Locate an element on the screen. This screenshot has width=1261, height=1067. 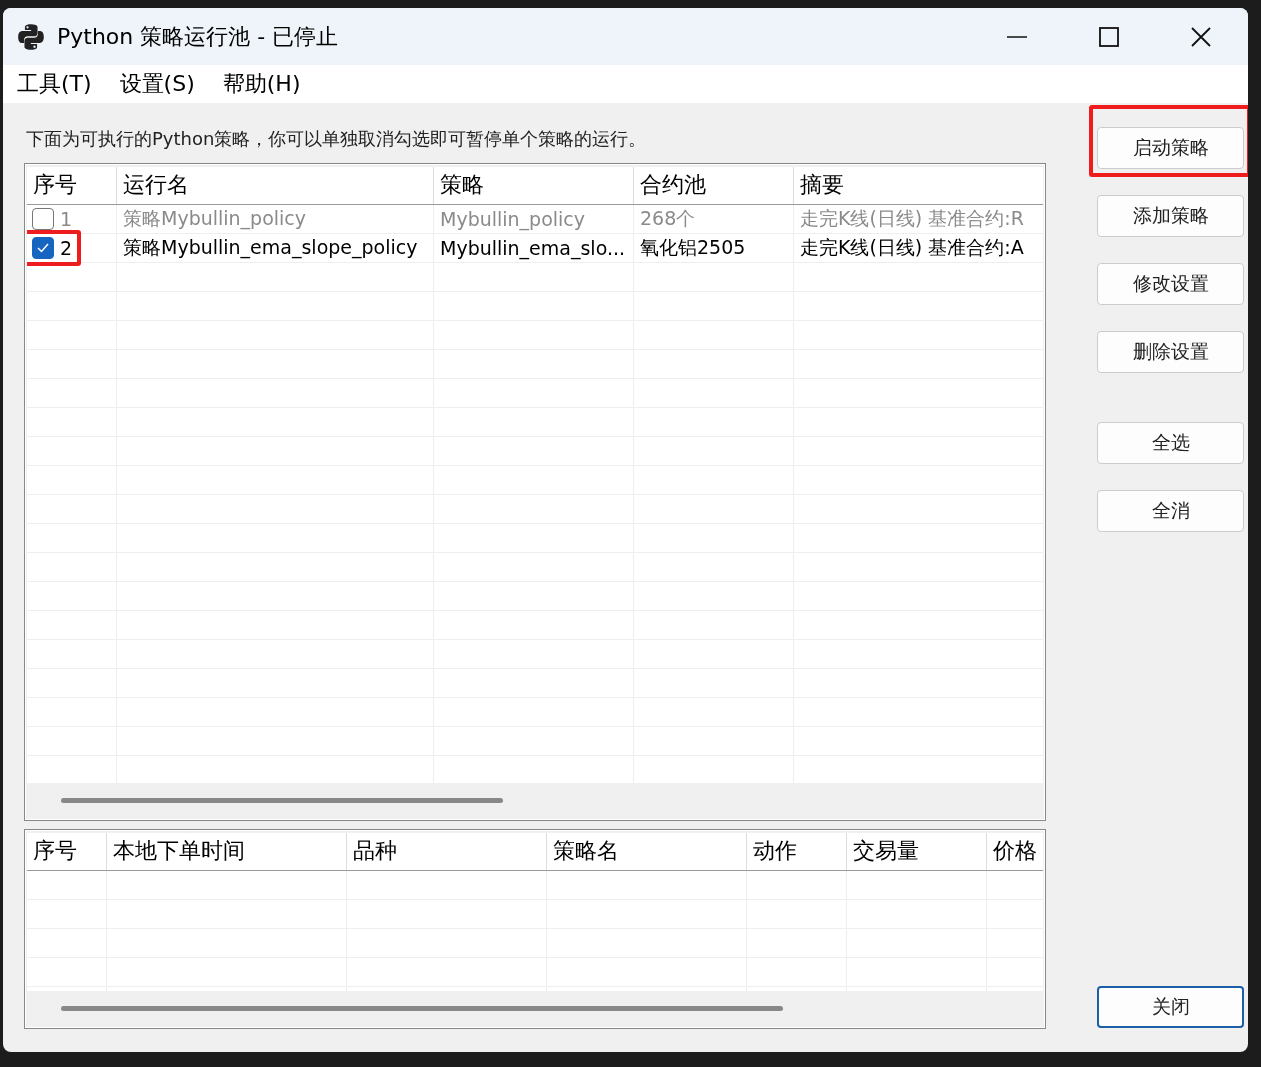
maximize-icon is located at coordinates (1109, 36).